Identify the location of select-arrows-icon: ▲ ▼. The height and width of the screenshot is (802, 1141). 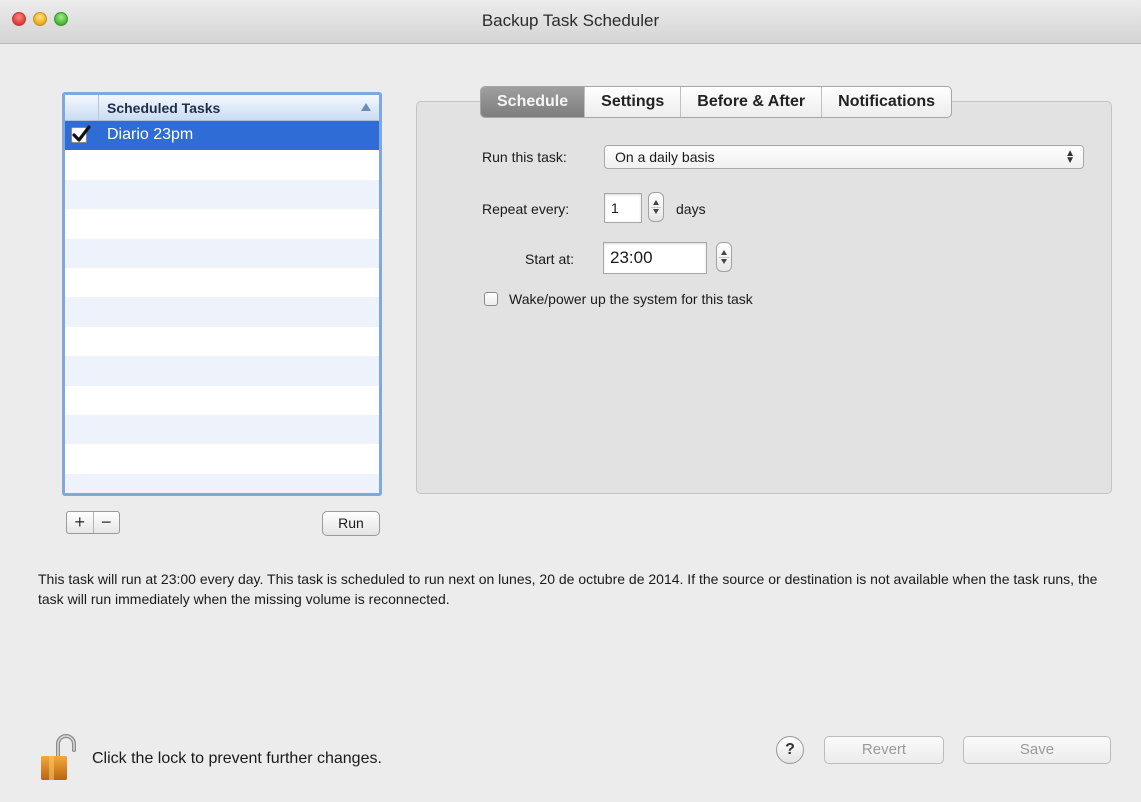
(1070, 157).